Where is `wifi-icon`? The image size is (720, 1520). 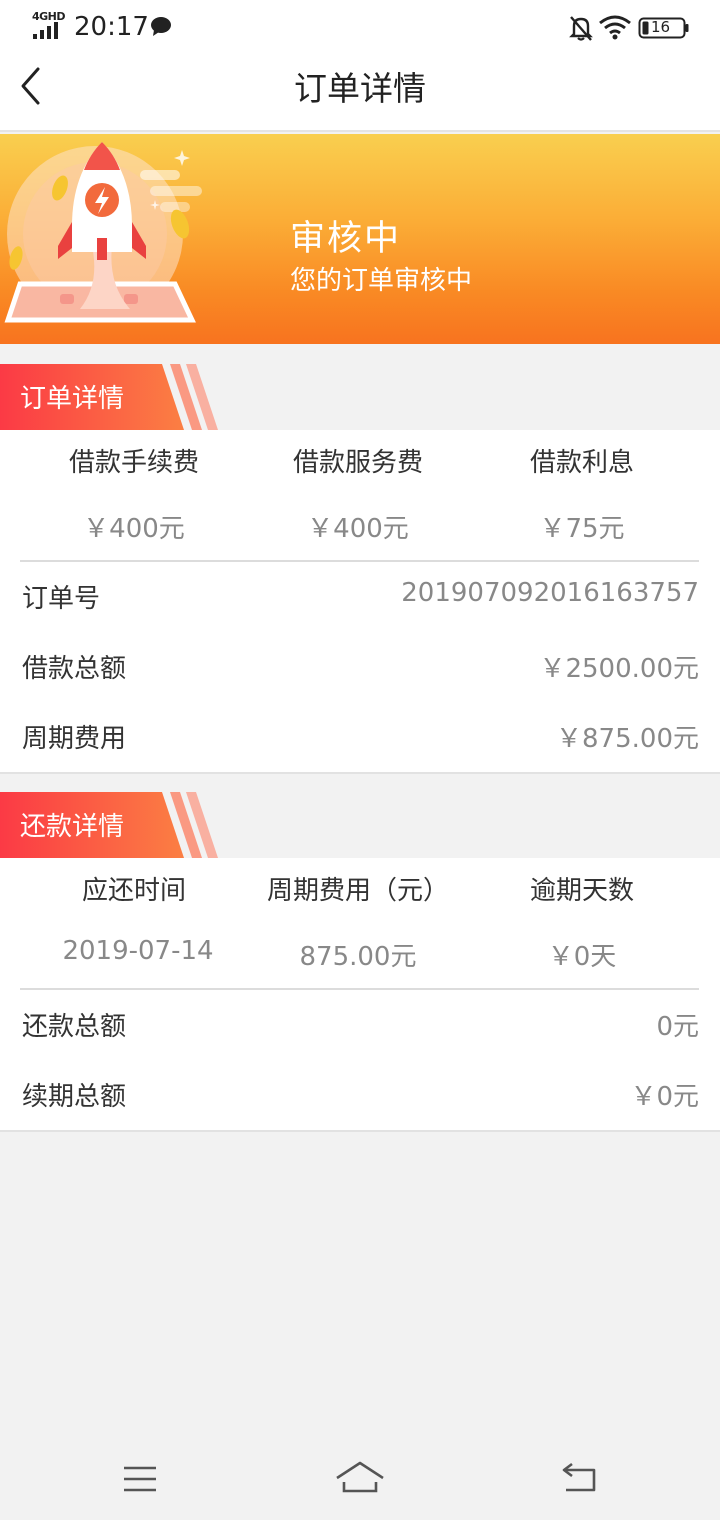 wifi-icon is located at coordinates (615, 27).